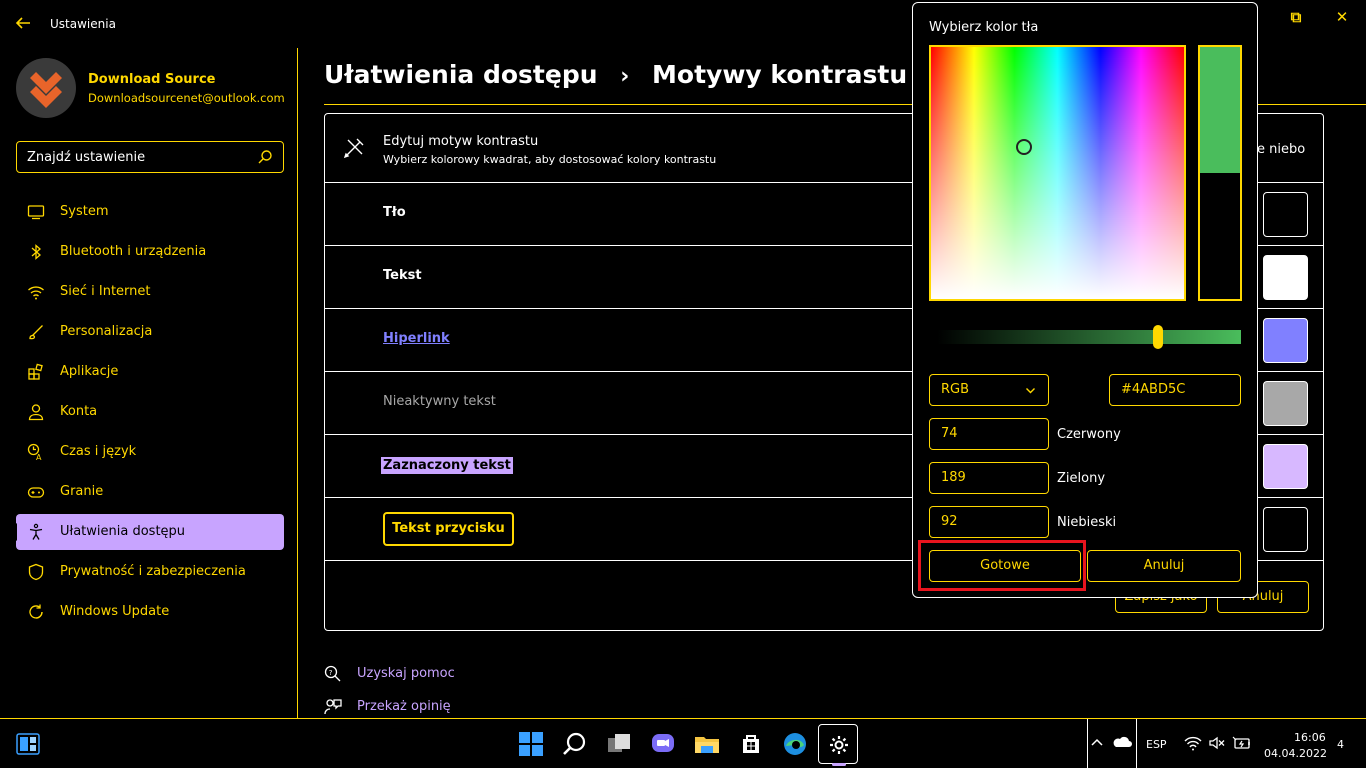  Describe the element at coordinates (439, 401) in the screenshot. I see `row-label: Nieaktywny tekst` at that location.